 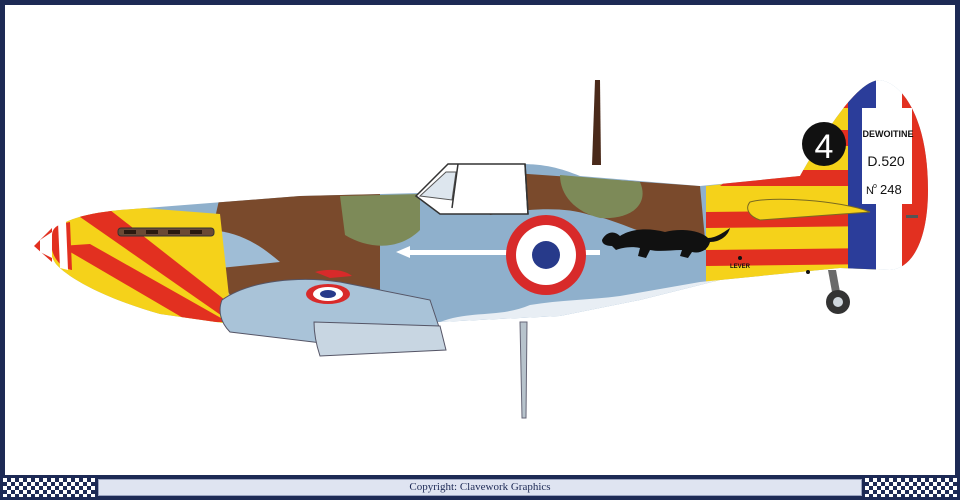 I want to click on tail-number: 4, so click(x=824, y=147).